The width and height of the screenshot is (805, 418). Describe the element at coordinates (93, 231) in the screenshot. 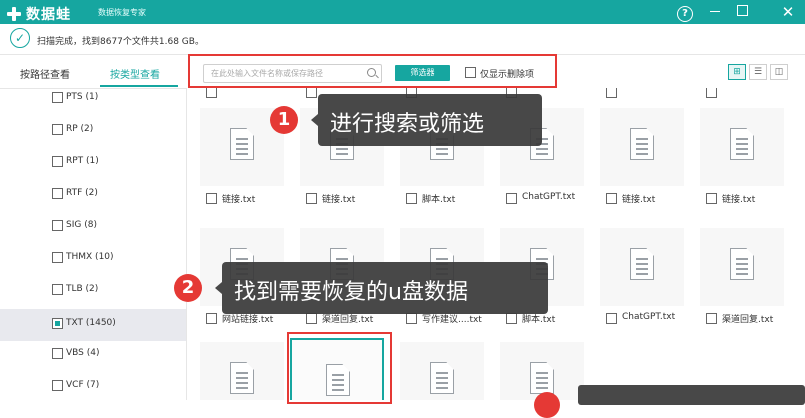

I see `sidebar-item-sig: SIG (8)` at that location.